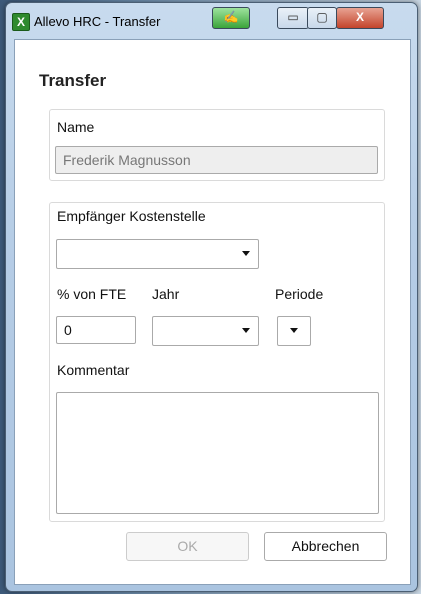 The width and height of the screenshot is (421, 594). Describe the element at coordinates (299, 294) in the screenshot. I see `period-label: Periode` at that location.